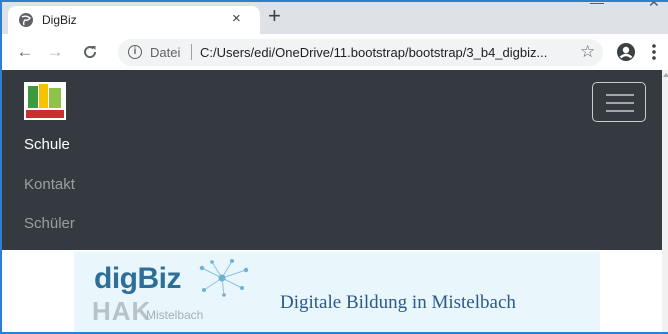 The height and width of the screenshot is (334, 668). What do you see at coordinates (134, 20) in the screenshot?
I see `browser-tab: DigBiz ×` at bounding box center [134, 20].